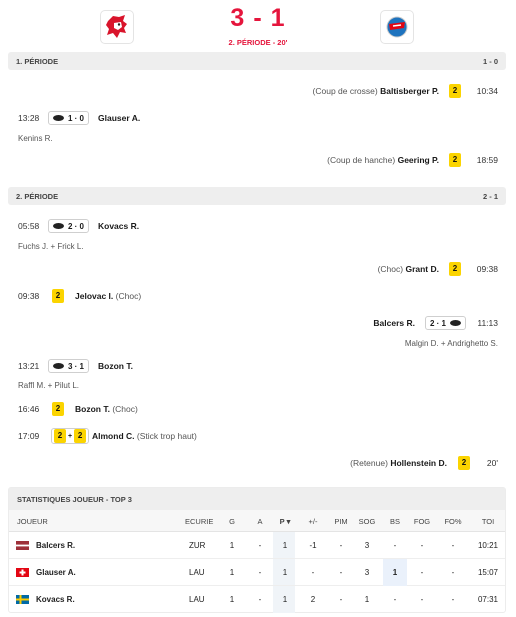 The height and width of the screenshot is (617, 516). What do you see at coordinates (313, 572) in the screenshot?
I see `plus-minus: -` at bounding box center [313, 572].